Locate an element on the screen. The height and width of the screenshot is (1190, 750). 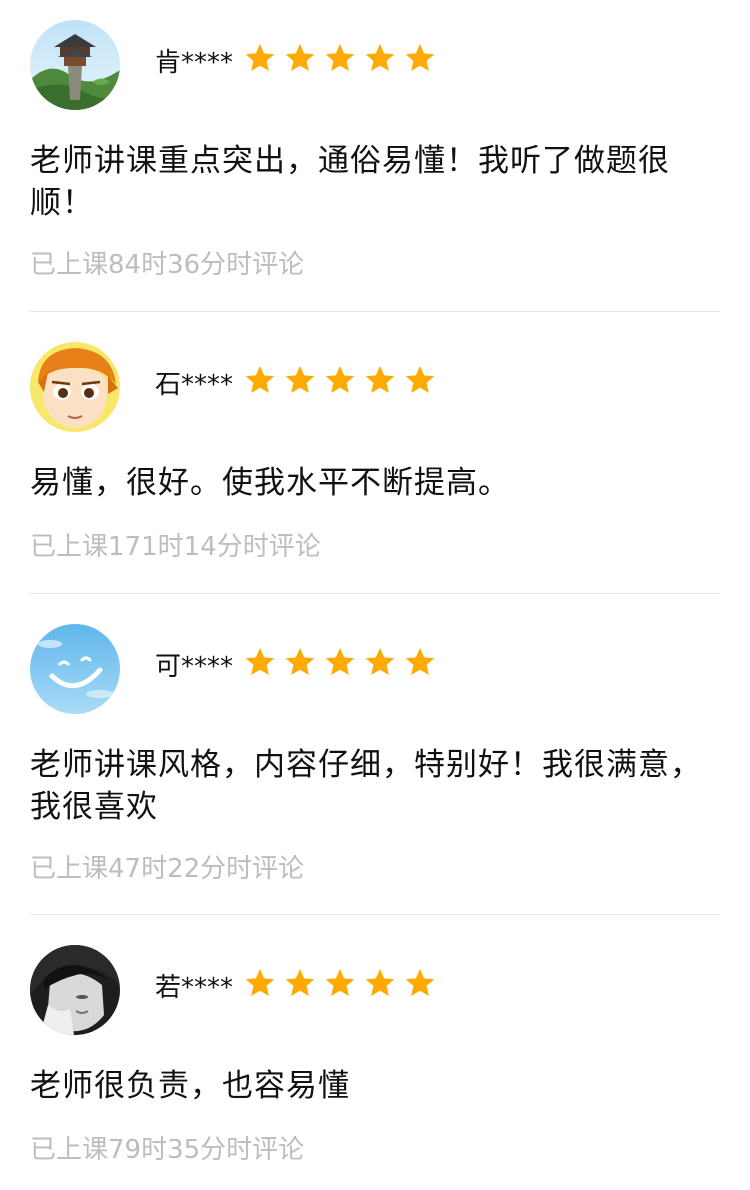
pavilion-landscape-avatar-icon is located at coordinates (75, 65).